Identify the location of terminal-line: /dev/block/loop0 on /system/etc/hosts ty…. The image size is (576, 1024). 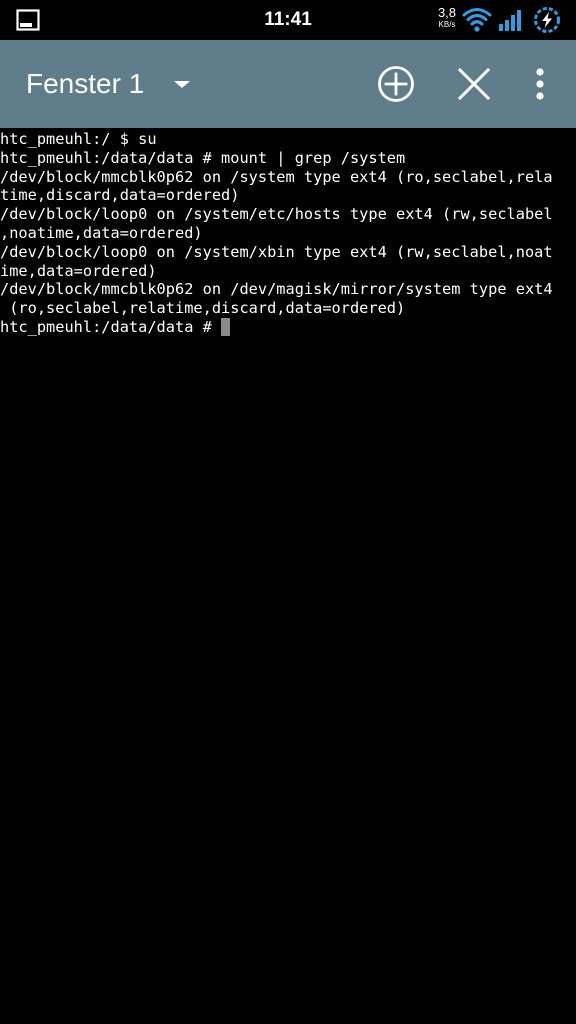
(276, 214).